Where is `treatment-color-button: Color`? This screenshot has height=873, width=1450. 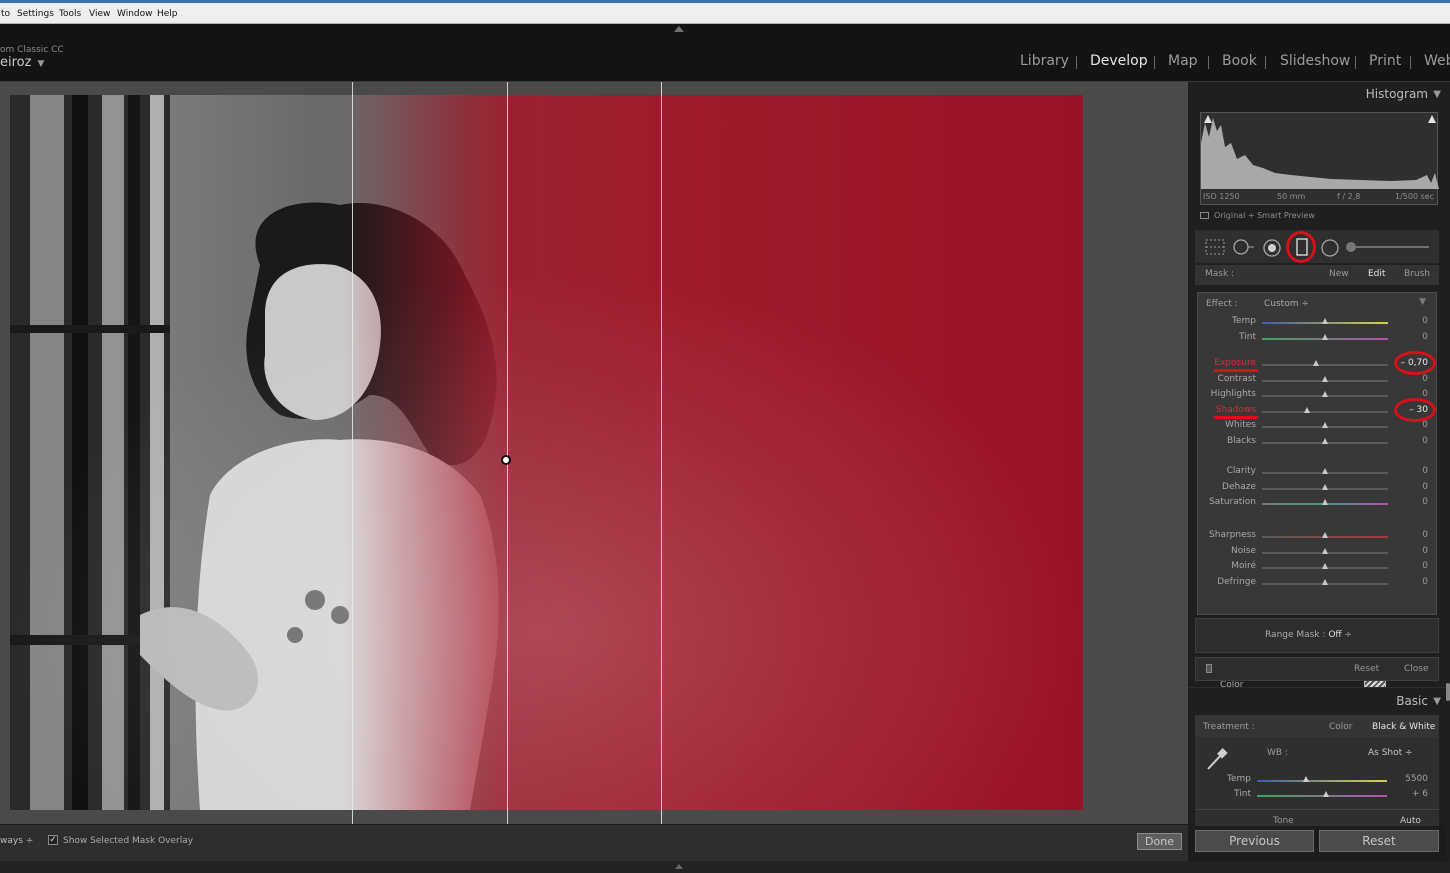 treatment-color-button: Color is located at coordinates (1341, 727).